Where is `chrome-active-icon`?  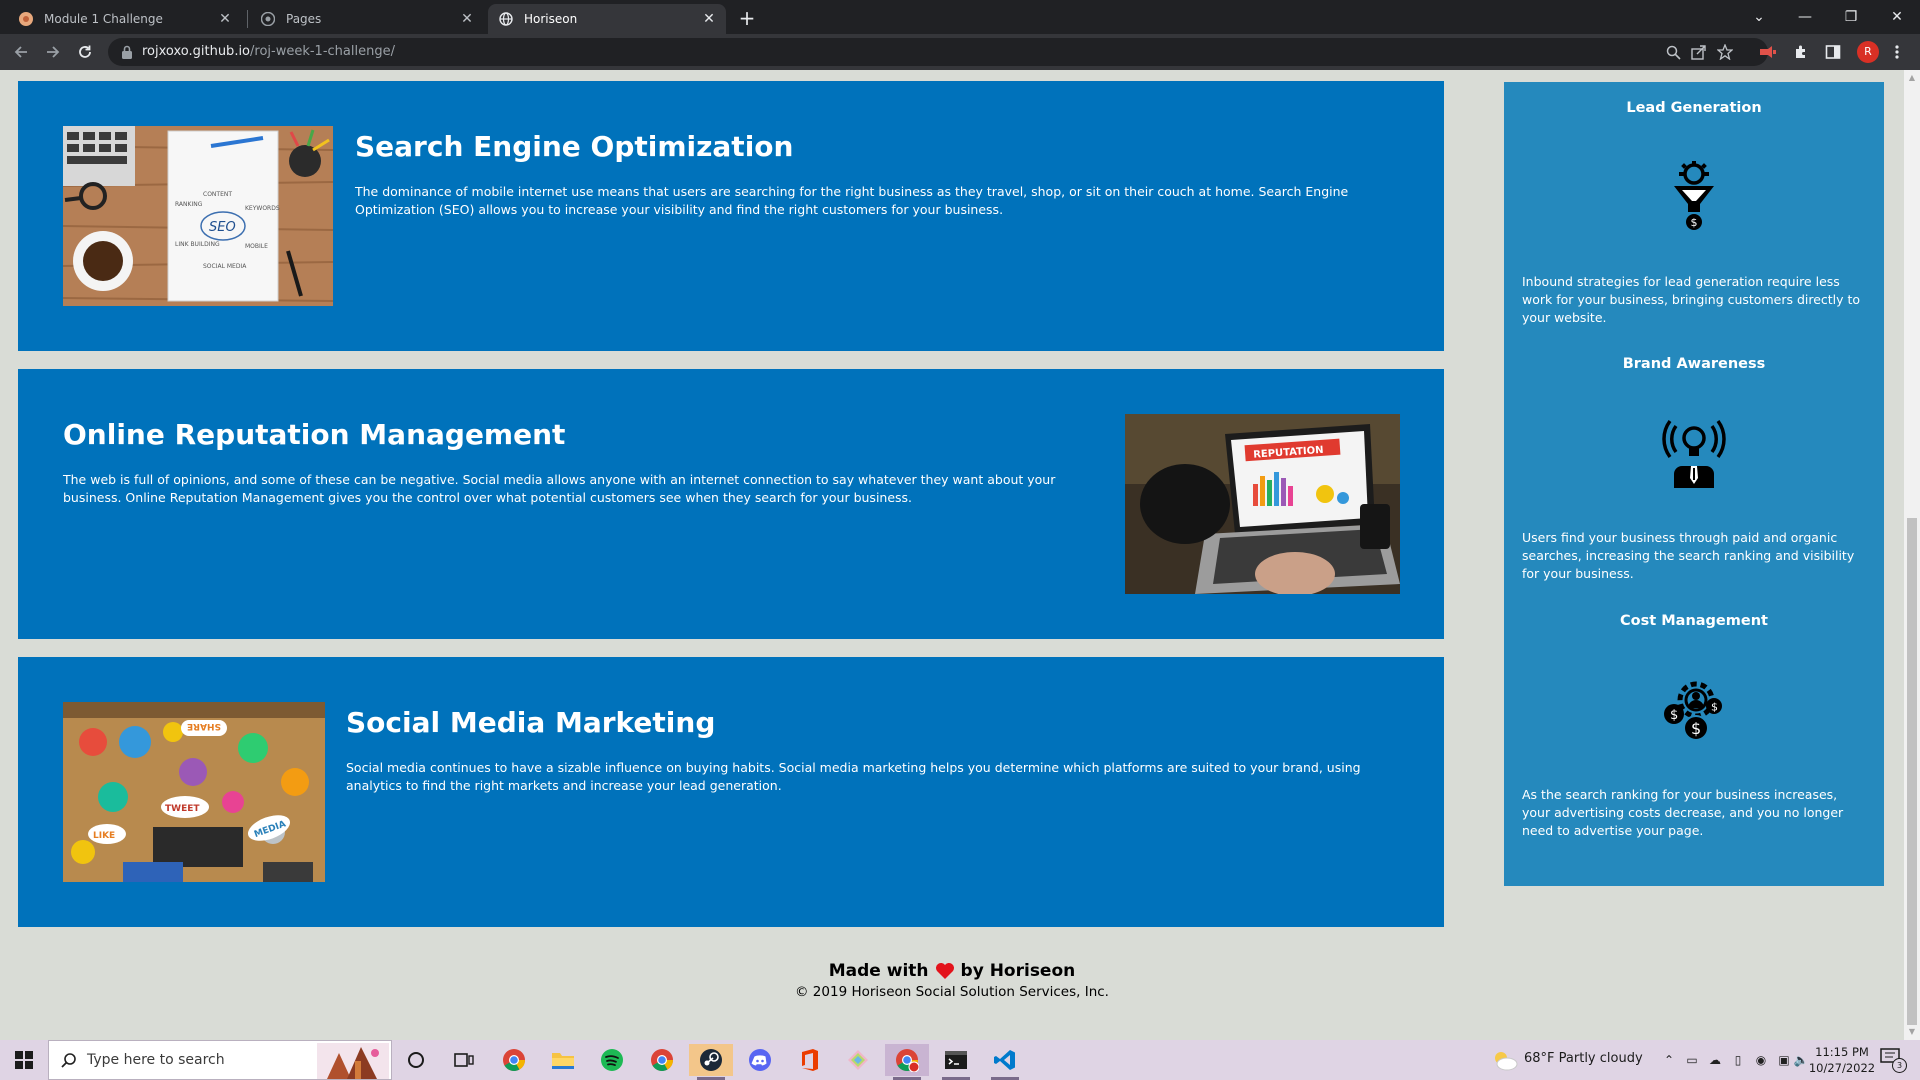
chrome-active-icon is located at coordinates (907, 1062).